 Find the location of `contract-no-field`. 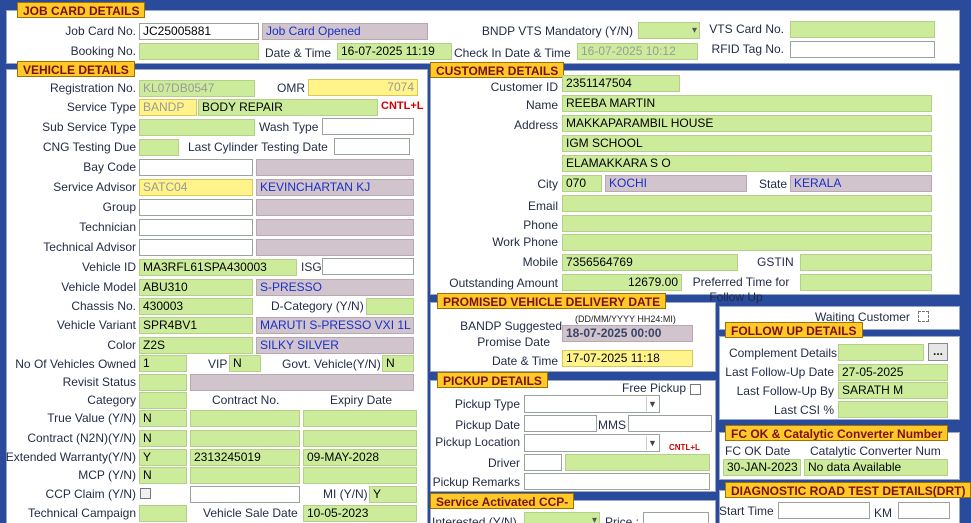

contract-no-field is located at coordinates (245, 438).